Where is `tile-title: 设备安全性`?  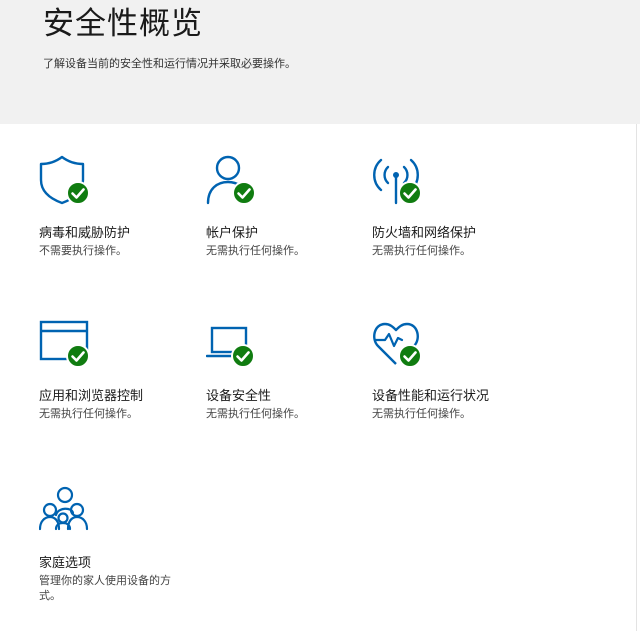
tile-title: 设备安全性 is located at coordinates (239, 396).